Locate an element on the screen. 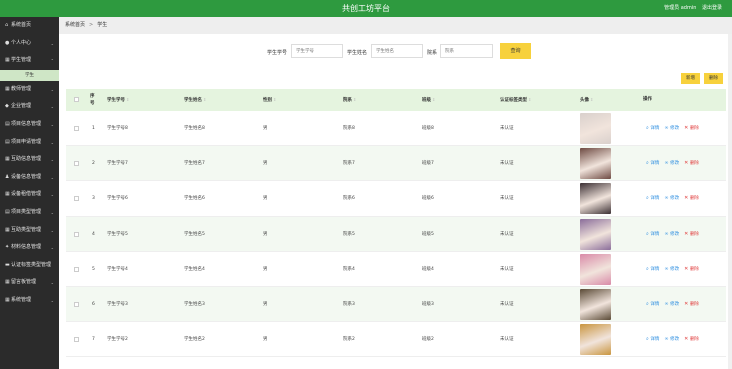 Image resolution: width=732 pixels, height=369 pixels. search-panel: 学生学号 学生姓名 院系 查询 is located at coordinates (395, 52).